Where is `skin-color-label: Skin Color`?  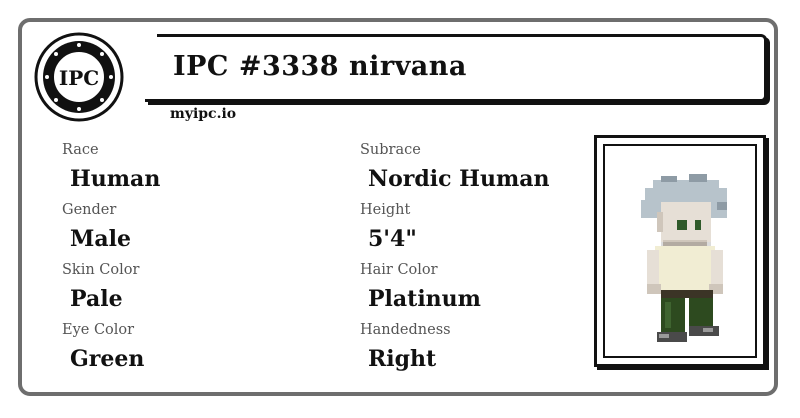 skin-color-label: Skin Color is located at coordinates (101, 270).